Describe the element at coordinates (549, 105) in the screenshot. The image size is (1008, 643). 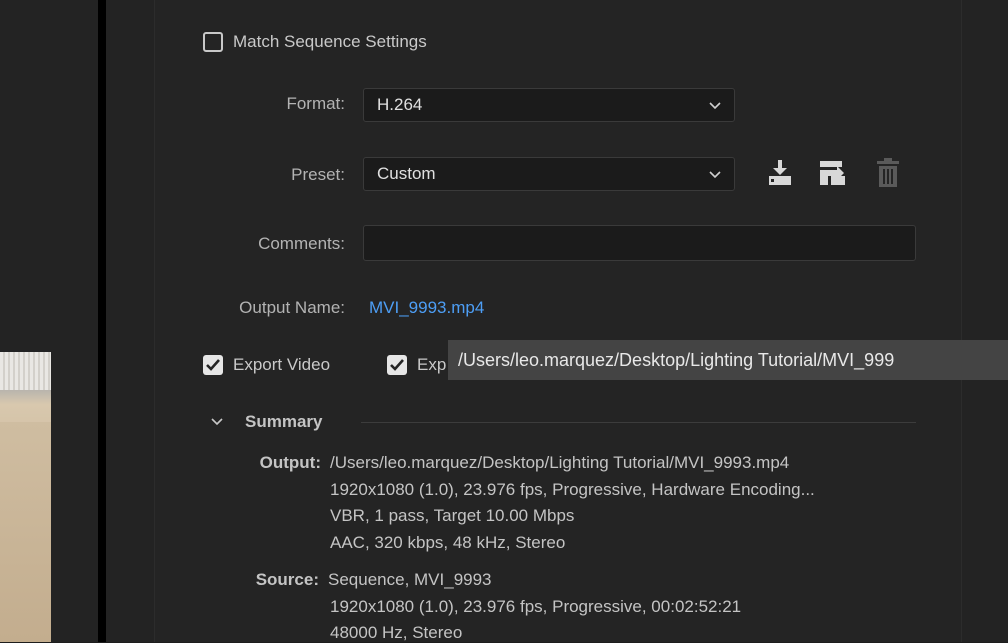
I see `format-dropdown: H.264` at that location.